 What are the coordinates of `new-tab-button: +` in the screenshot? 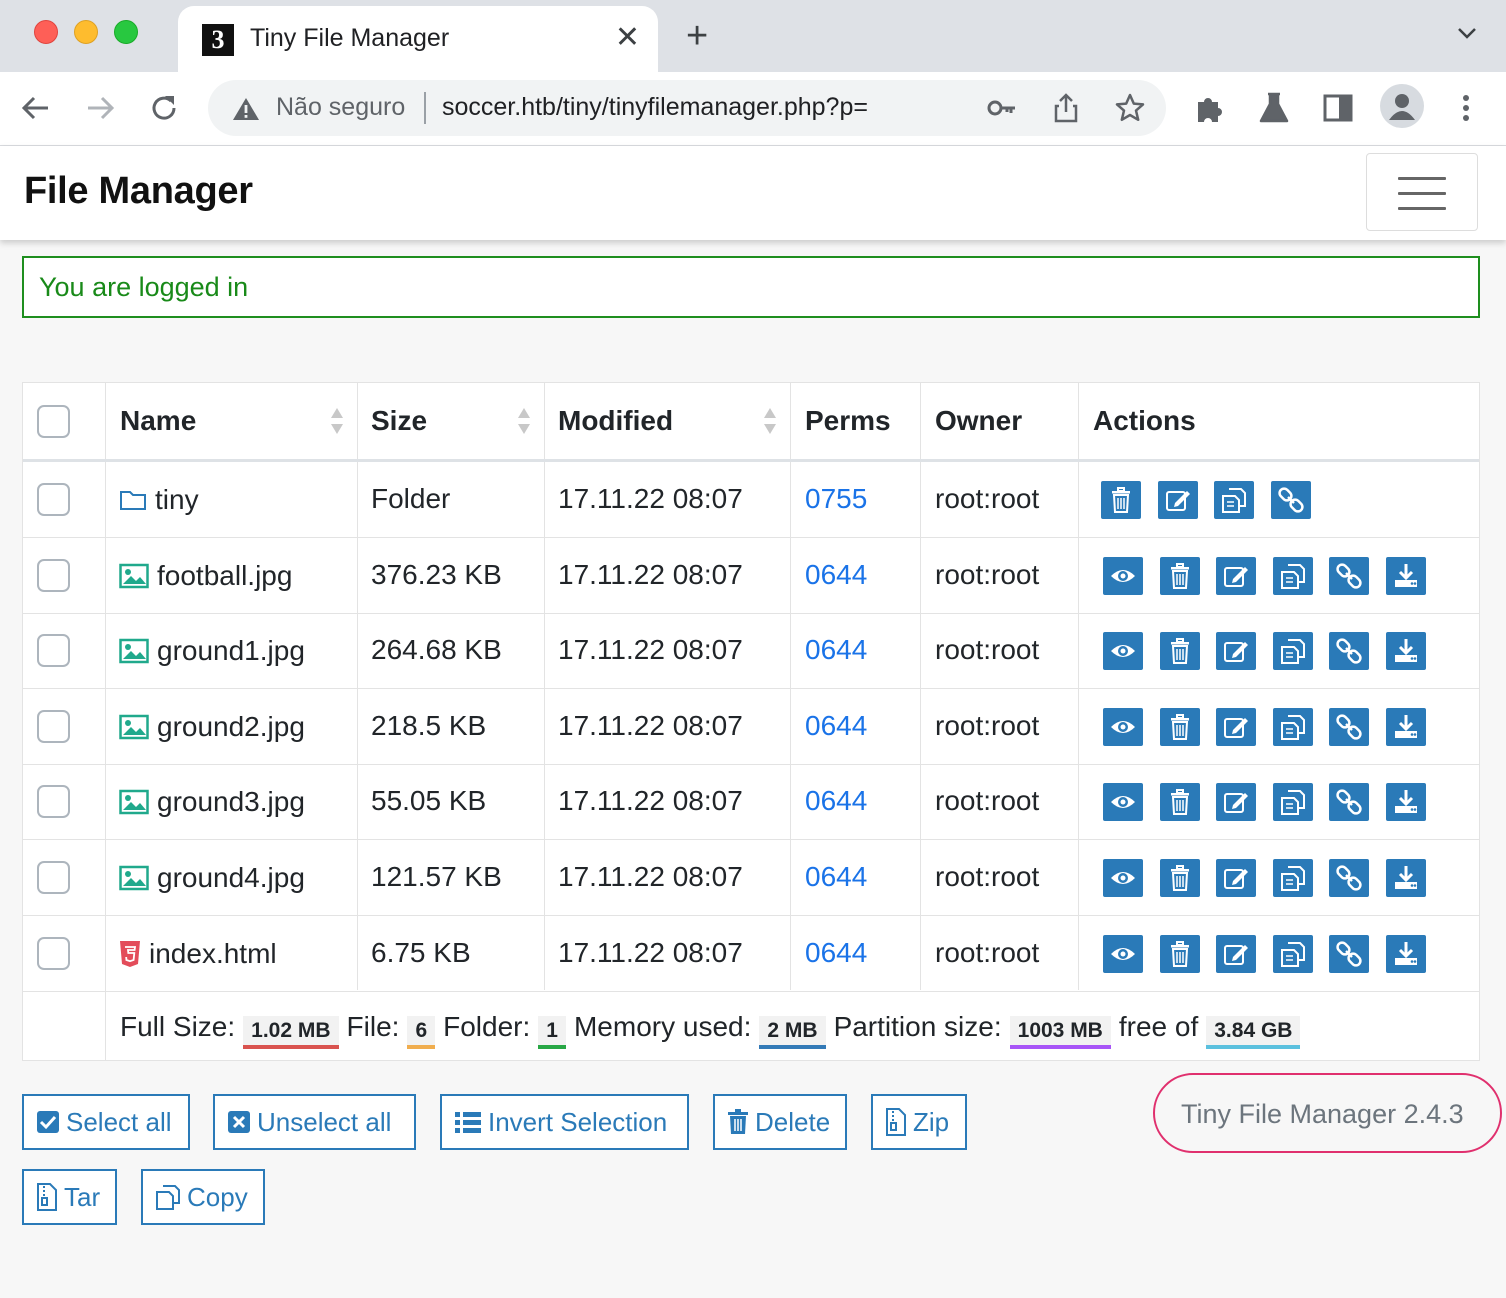 It's located at (697, 36).